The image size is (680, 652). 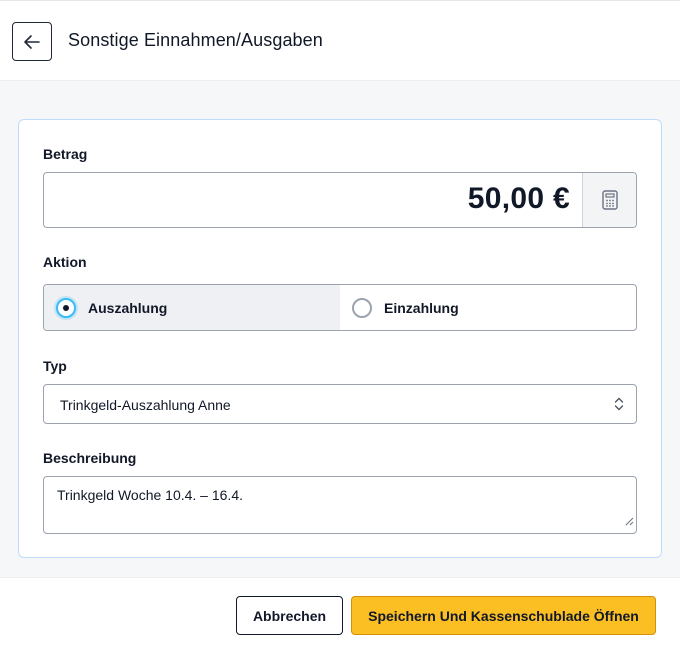 I want to click on radio-dot, so click(x=66, y=307).